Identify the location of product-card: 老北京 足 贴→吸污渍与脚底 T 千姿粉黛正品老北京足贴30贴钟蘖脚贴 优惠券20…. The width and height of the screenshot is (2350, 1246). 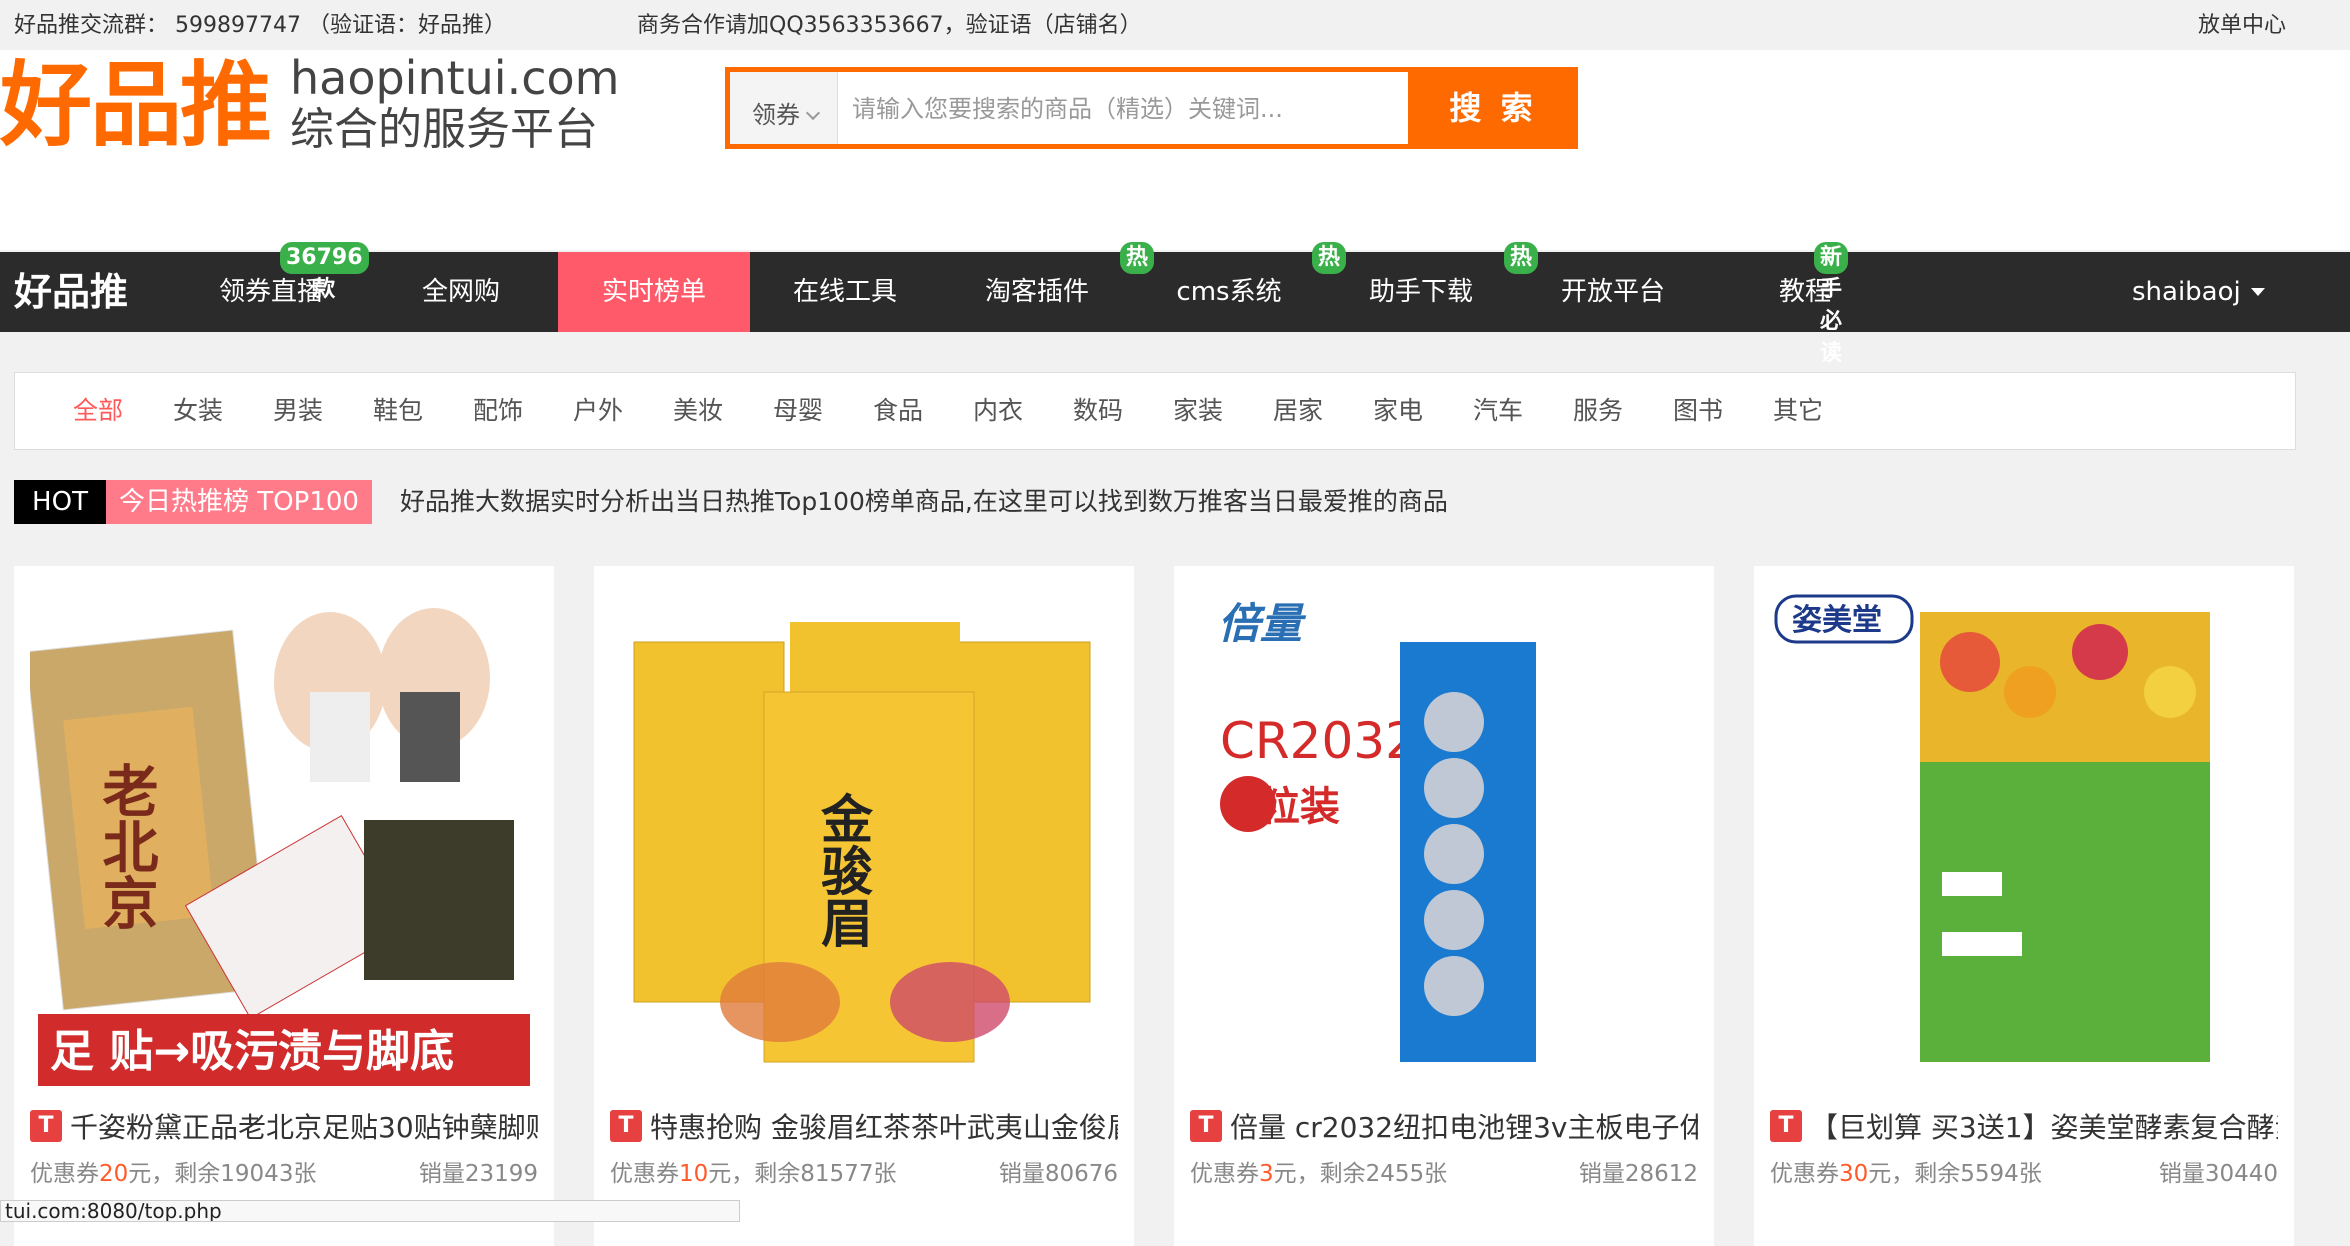
(284, 906).